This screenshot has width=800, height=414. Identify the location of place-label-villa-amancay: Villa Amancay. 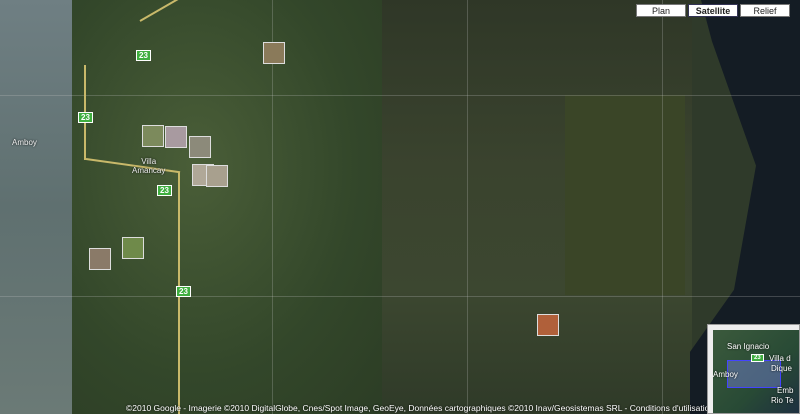
(148, 166).